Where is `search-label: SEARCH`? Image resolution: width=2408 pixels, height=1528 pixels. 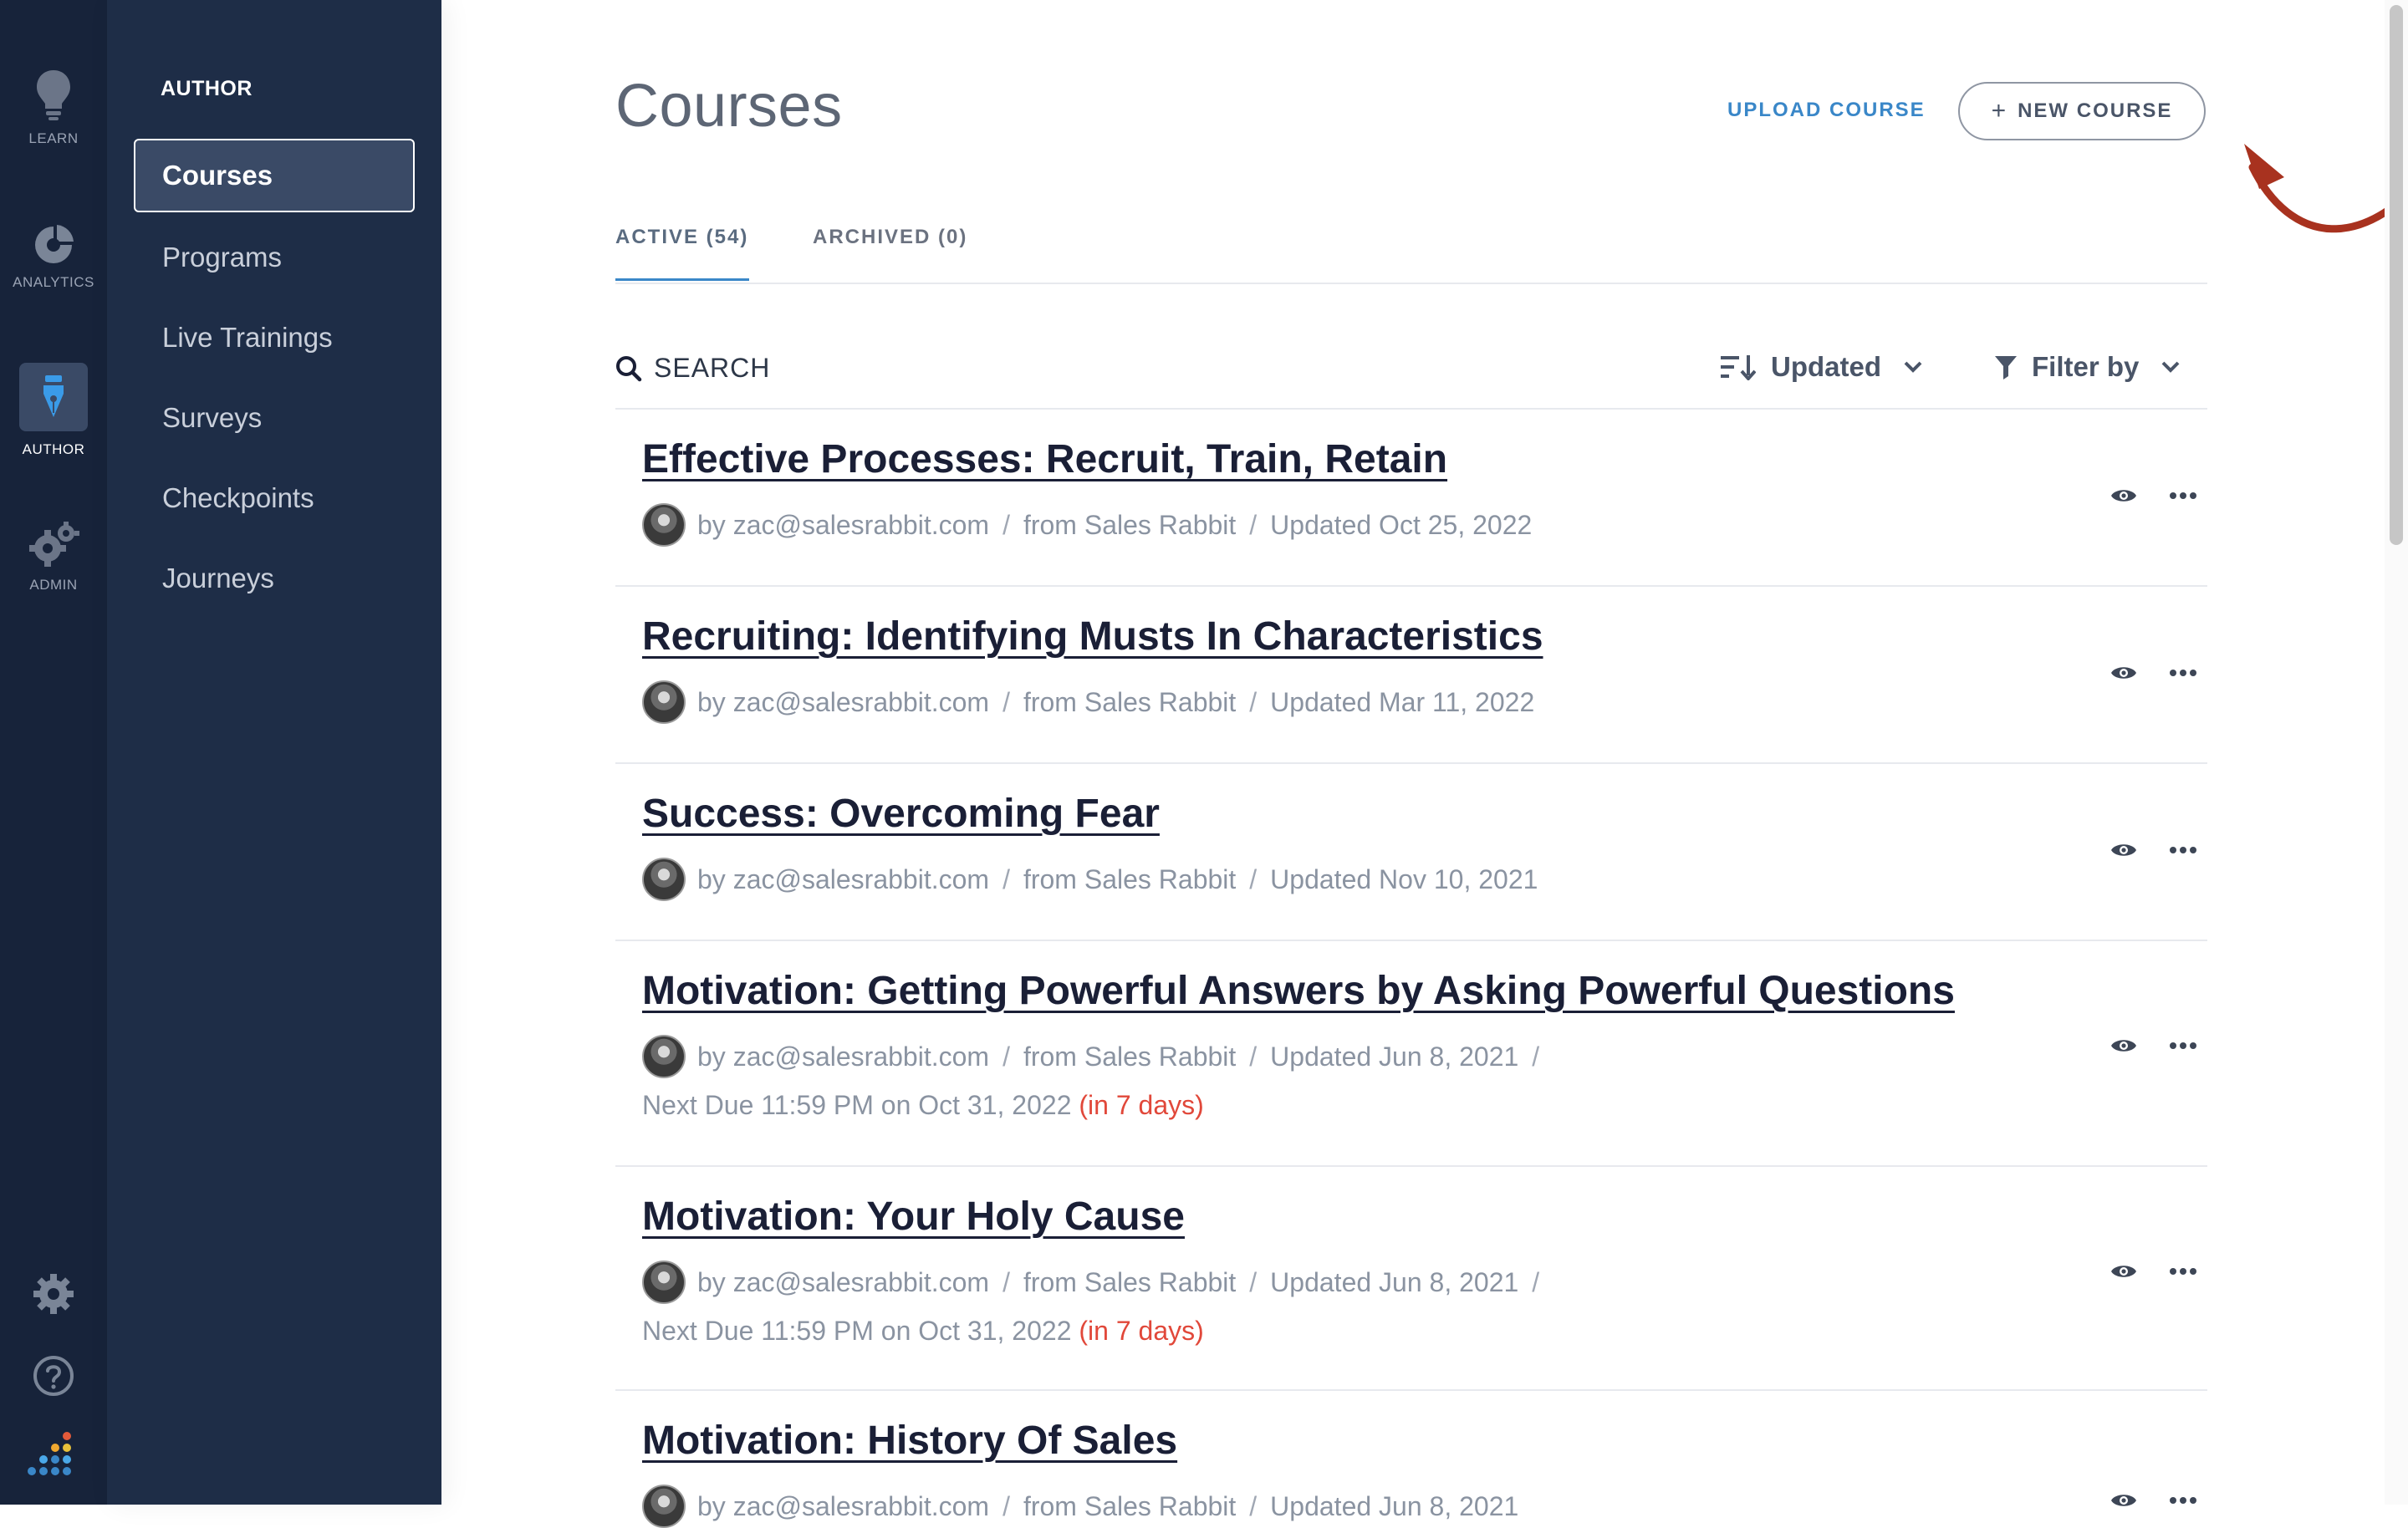 search-label: SEARCH is located at coordinates (713, 368).